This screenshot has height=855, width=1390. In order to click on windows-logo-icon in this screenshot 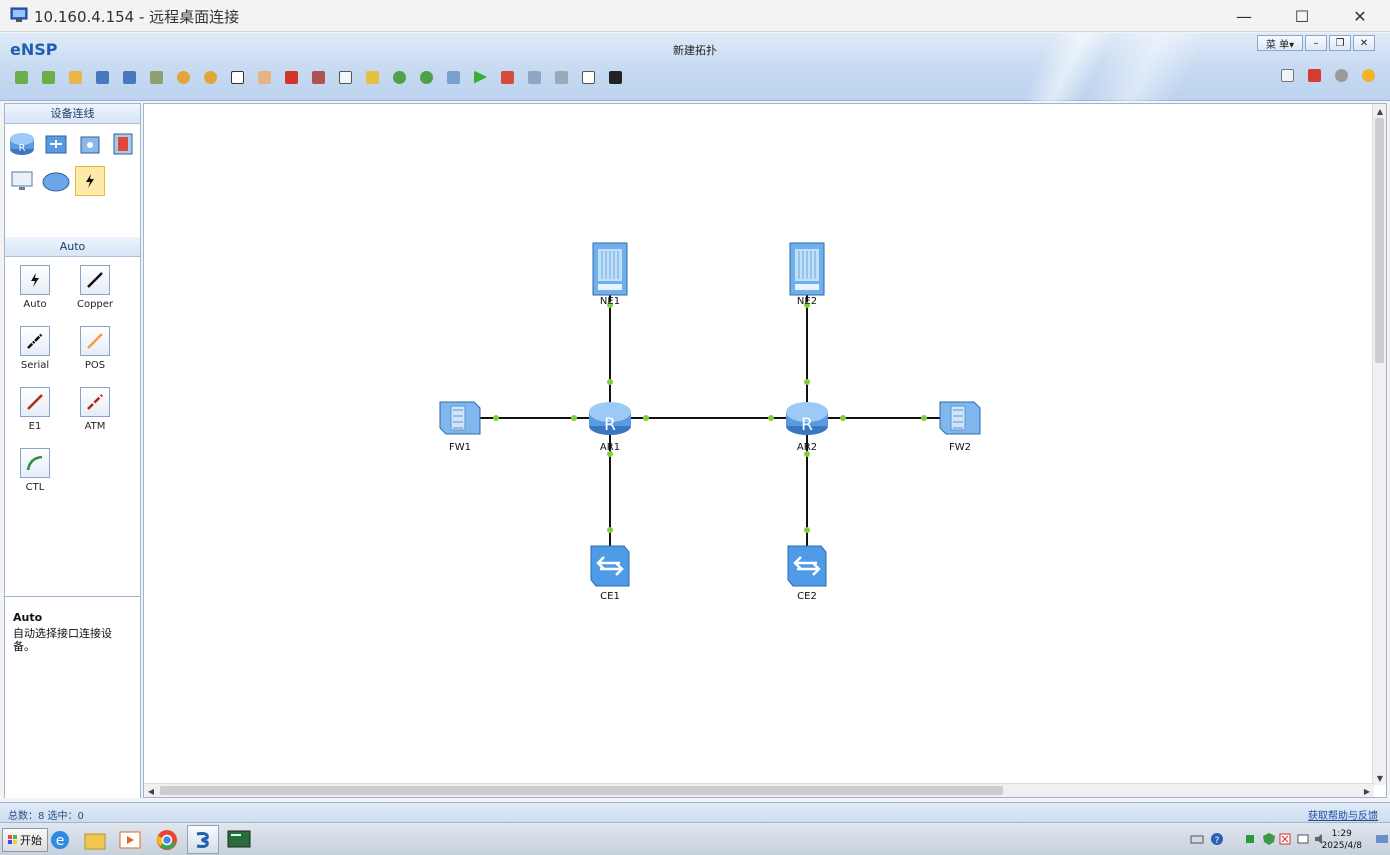, I will do `click(12, 839)`.